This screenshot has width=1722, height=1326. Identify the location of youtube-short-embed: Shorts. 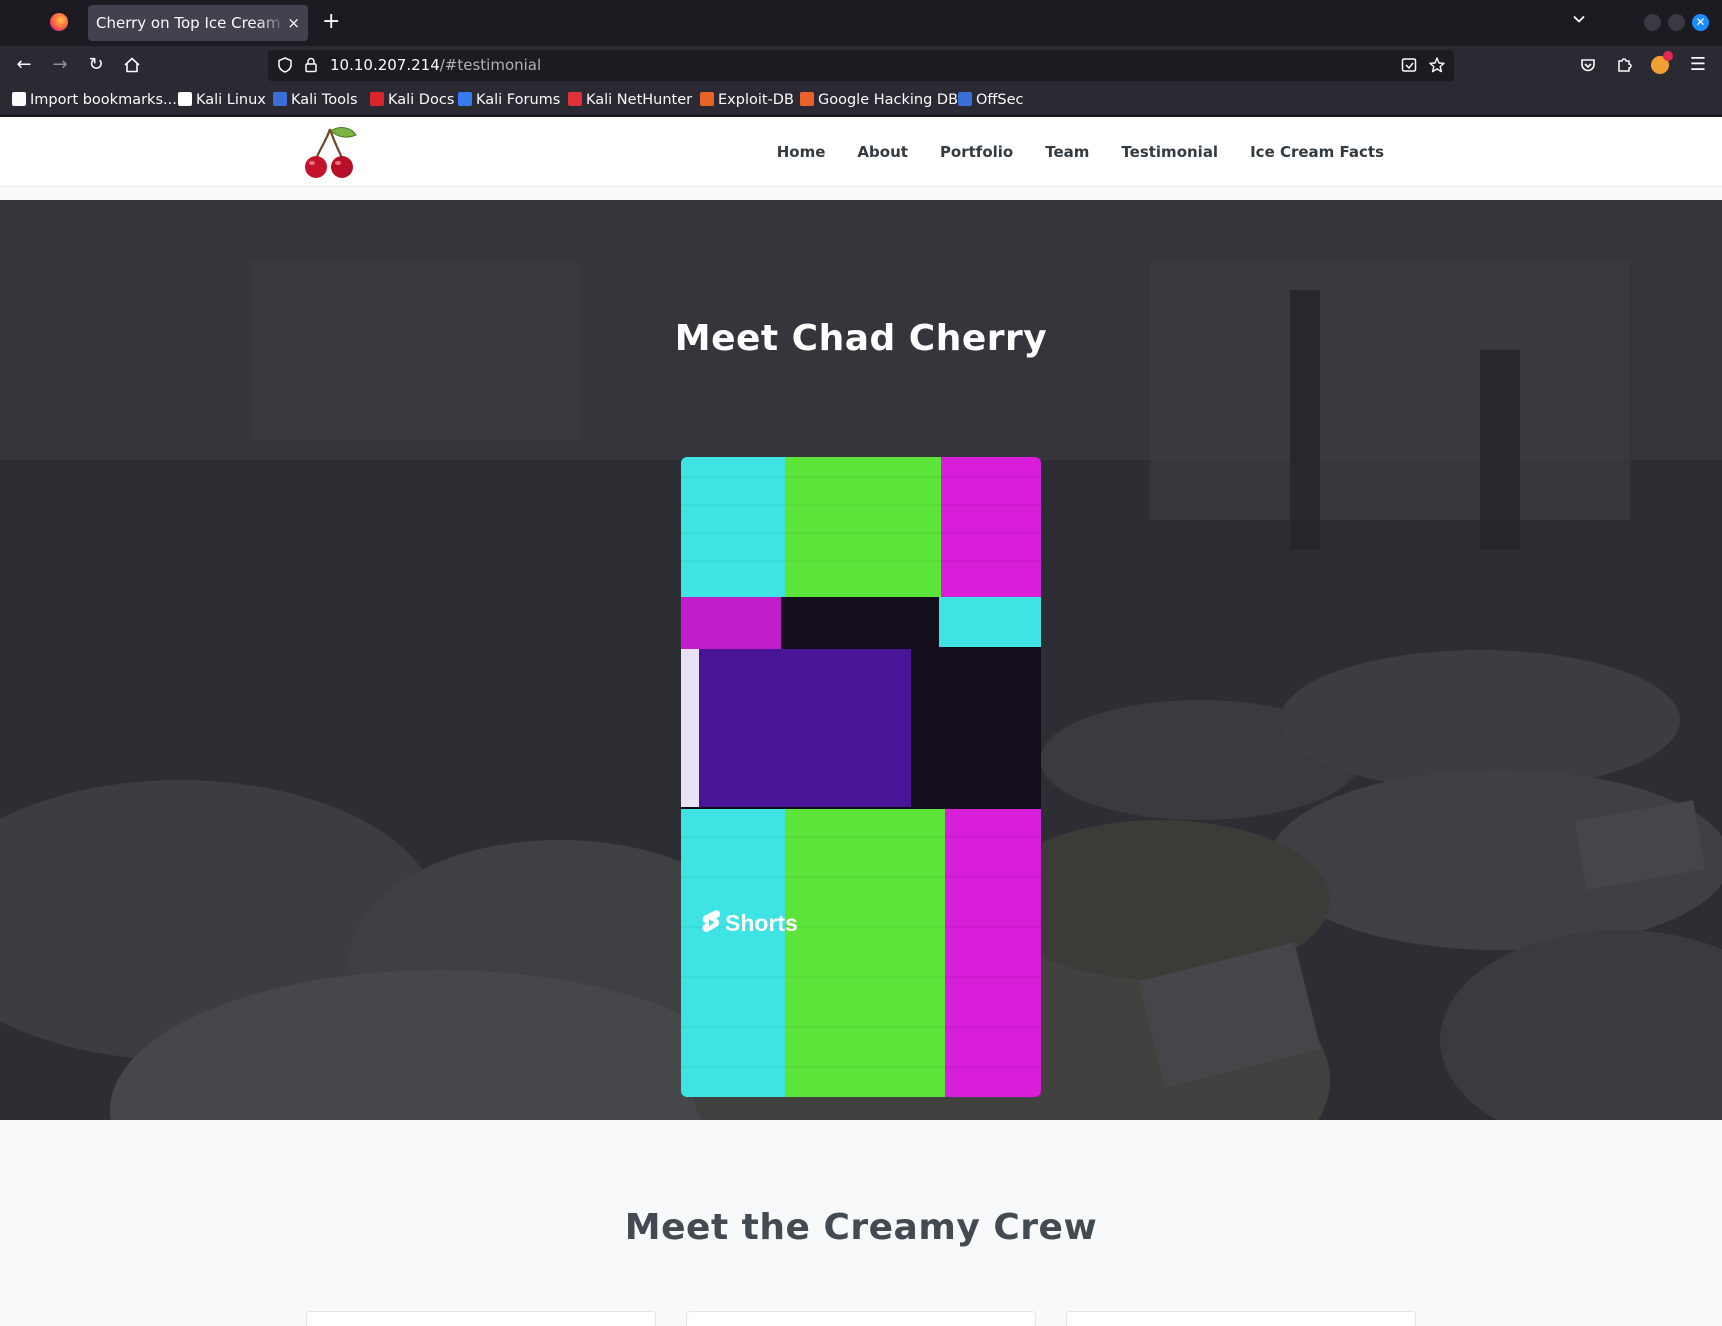
(861, 777).